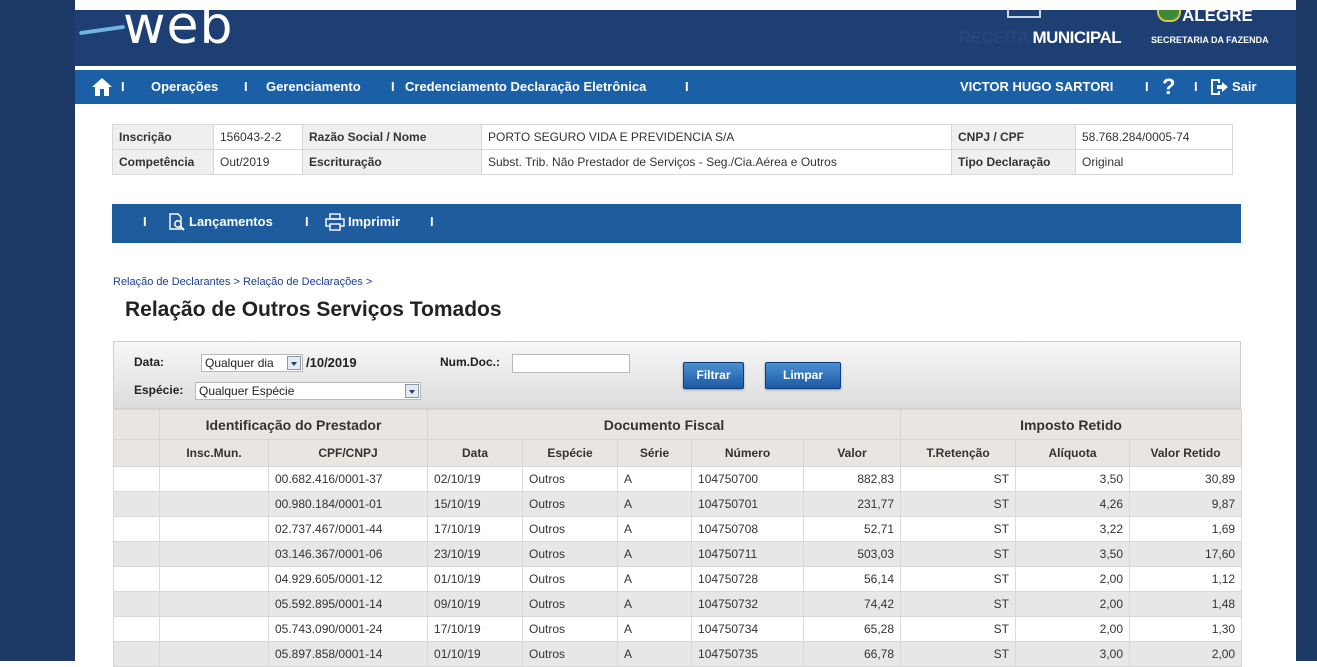 The height and width of the screenshot is (667, 1317). I want to click on tipo-declaracao-value: Original, so click(1154, 162).